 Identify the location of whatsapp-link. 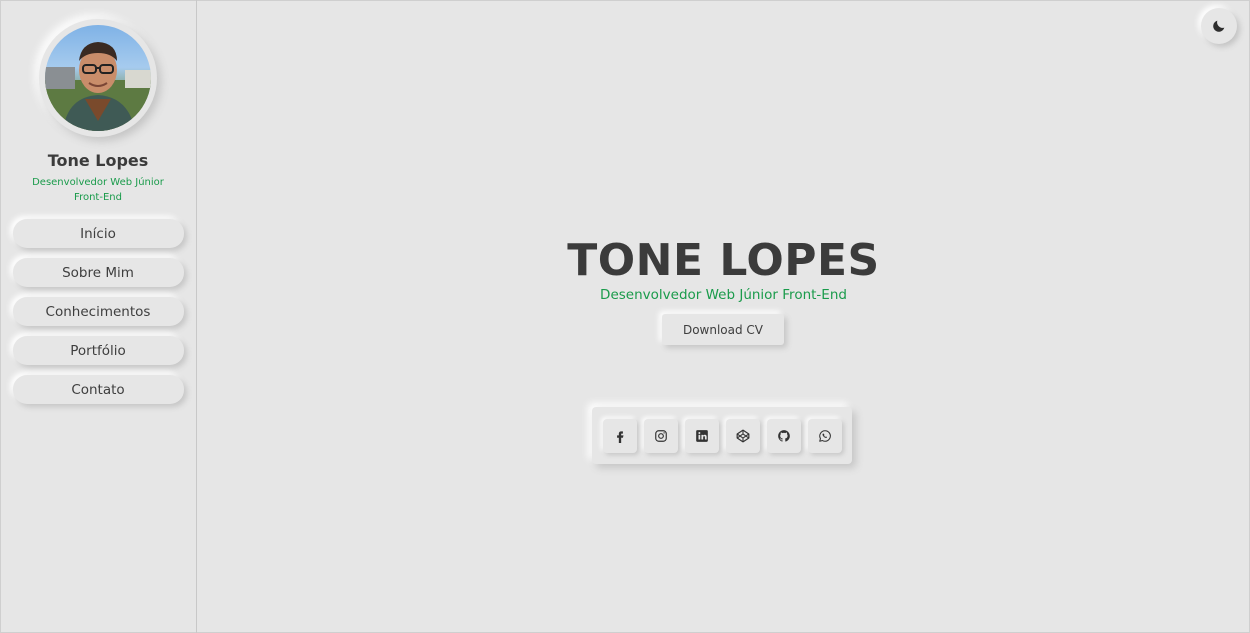
(824, 435).